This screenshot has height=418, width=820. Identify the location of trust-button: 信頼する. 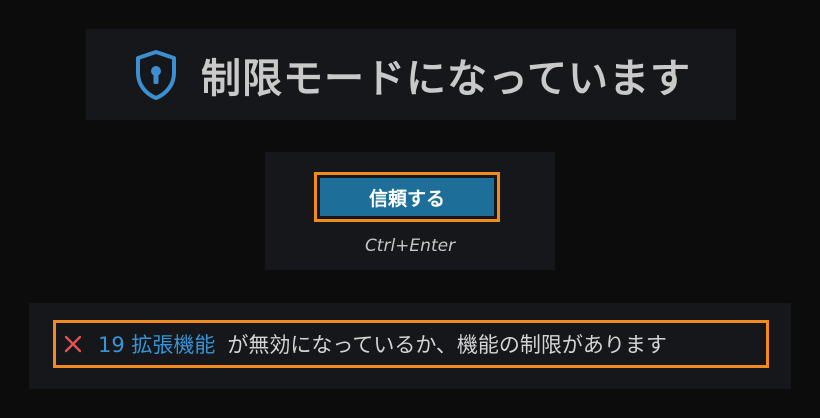
(407, 197).